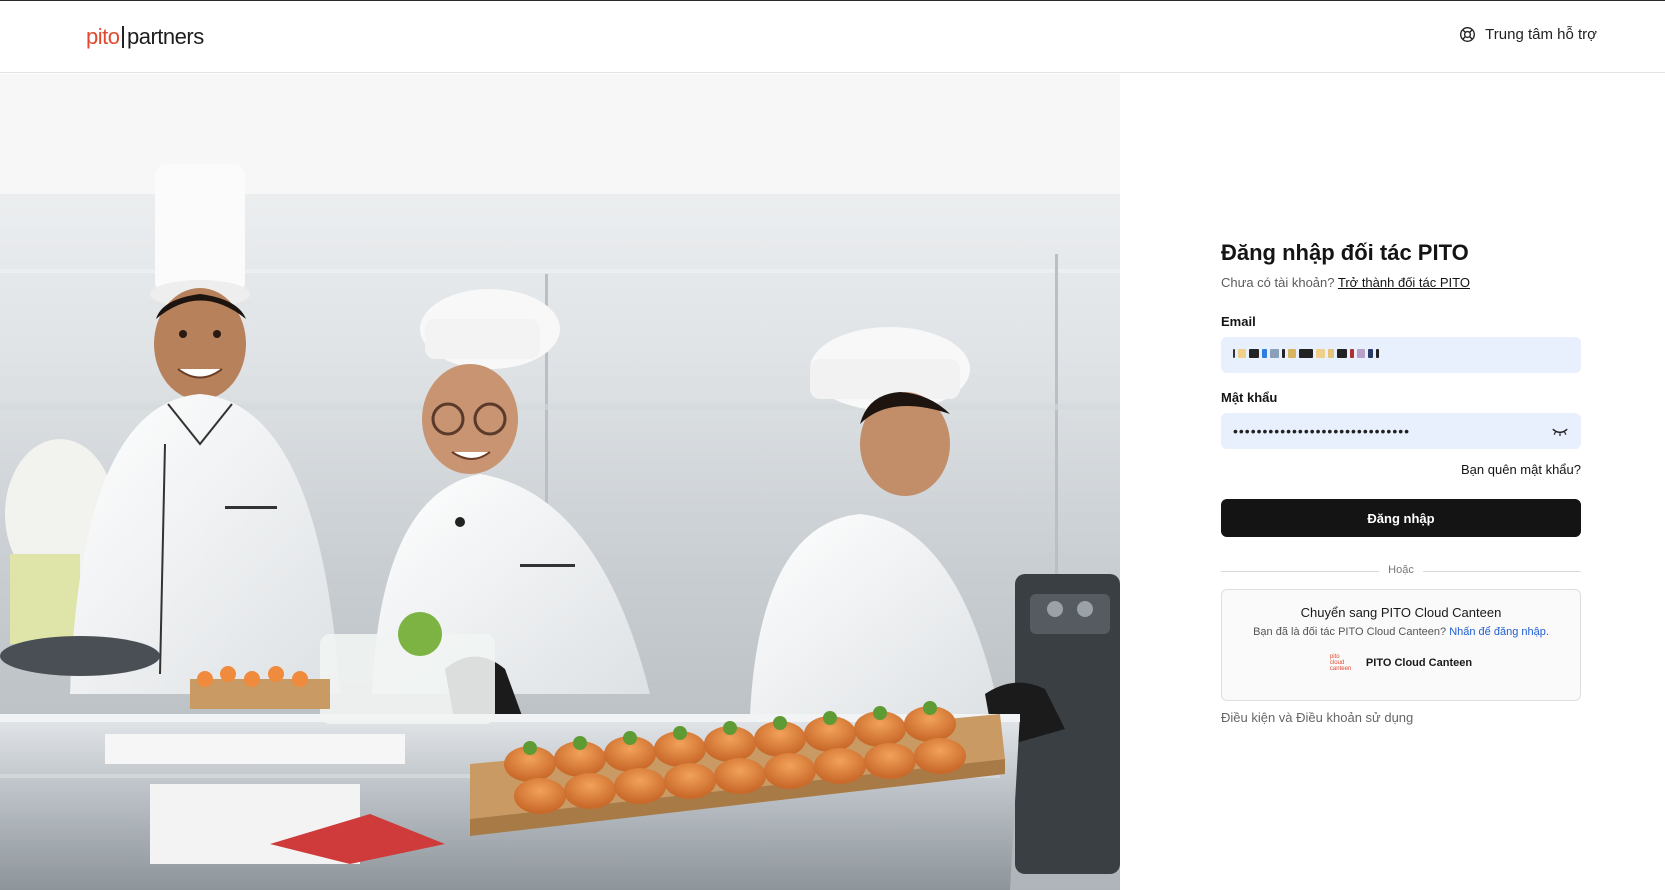  Describe the element at coordinates (123, 37) in the screenshot. I see `logo-separator` at that location.